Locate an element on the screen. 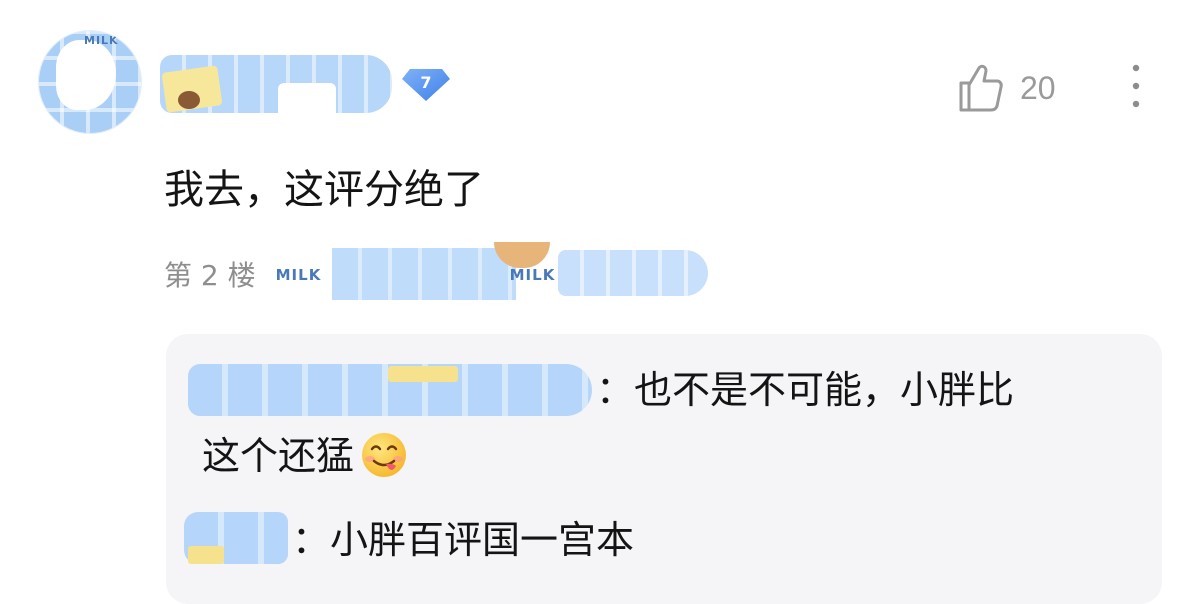 The image size is (1200, 604). reply-text-continued: 这个还猛 is located at coordinates (305, 456).